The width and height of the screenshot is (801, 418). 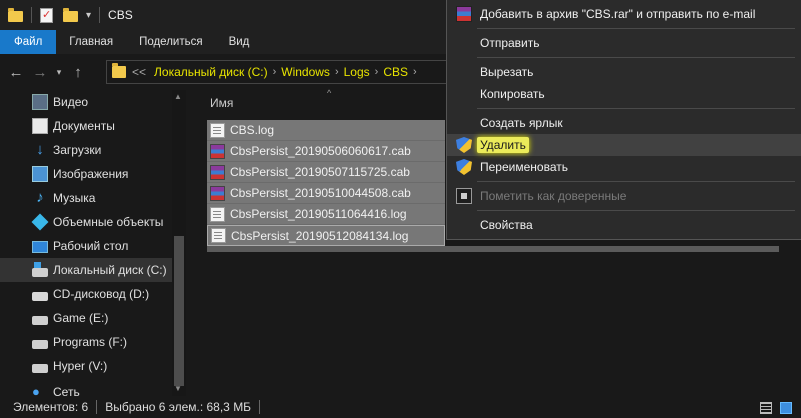 What do you see at coordinates (40, 72) in the screenshot?
I see `forward-arrow-icon: →` at bounding box center [40, 72].